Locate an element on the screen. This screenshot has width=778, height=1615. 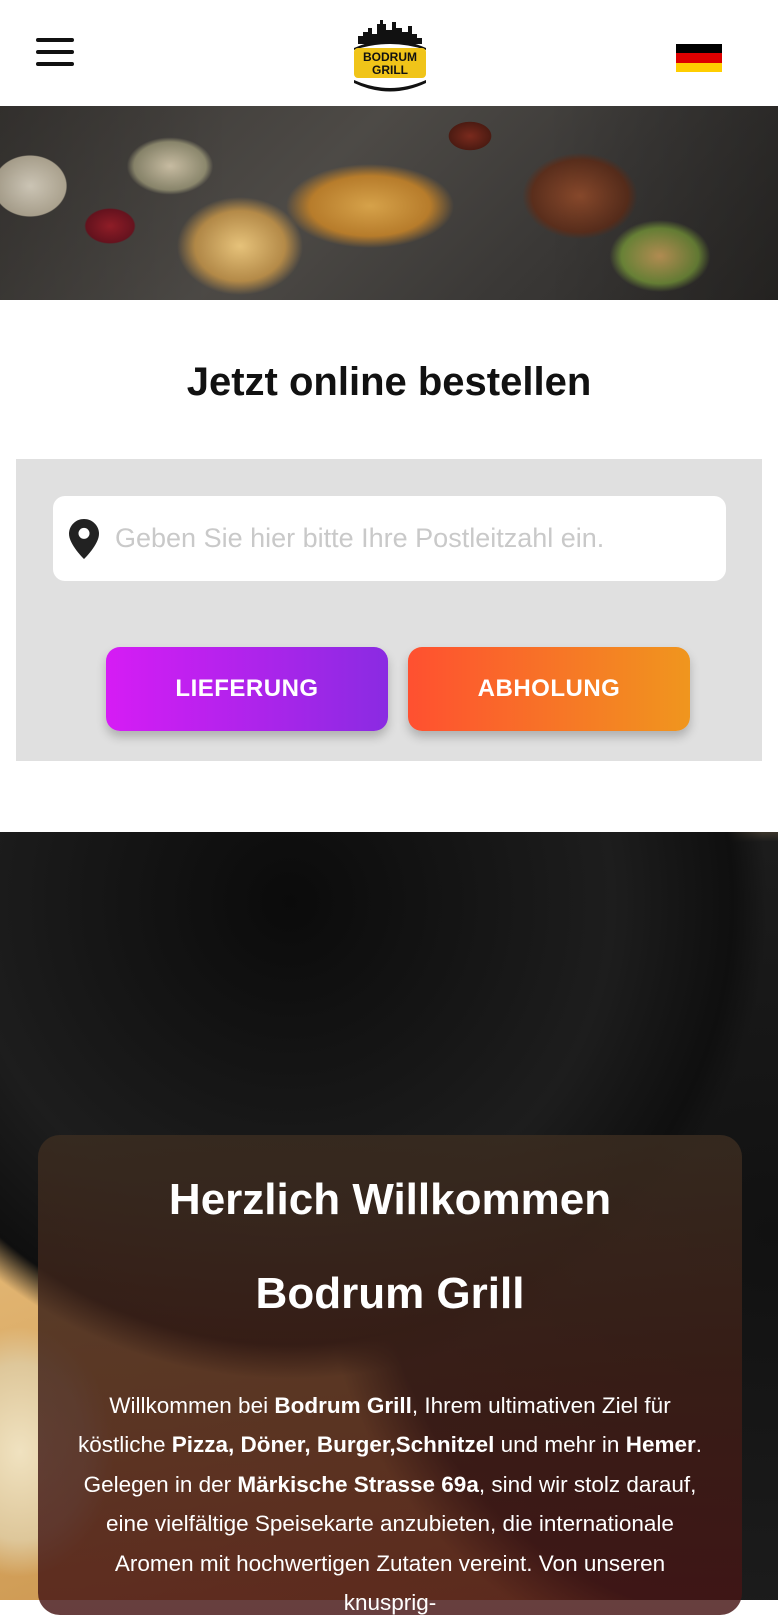
bodrum-grill-logo: BODRUM GRILL is located at coordinates (390, 54).